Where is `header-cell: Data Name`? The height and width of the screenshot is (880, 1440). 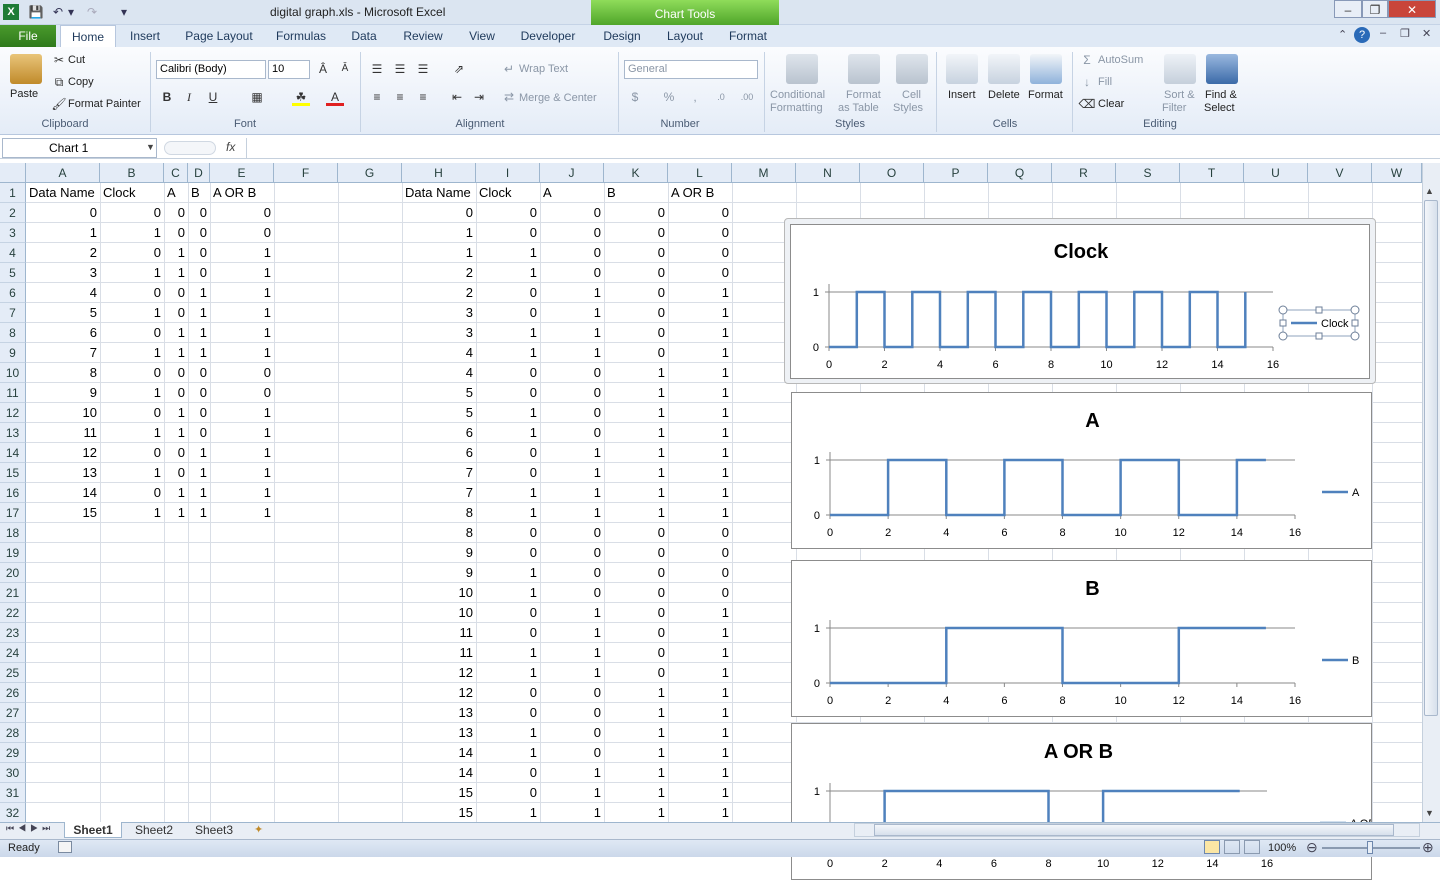 header-cell: Data Name is located at coordinates (439, 193).